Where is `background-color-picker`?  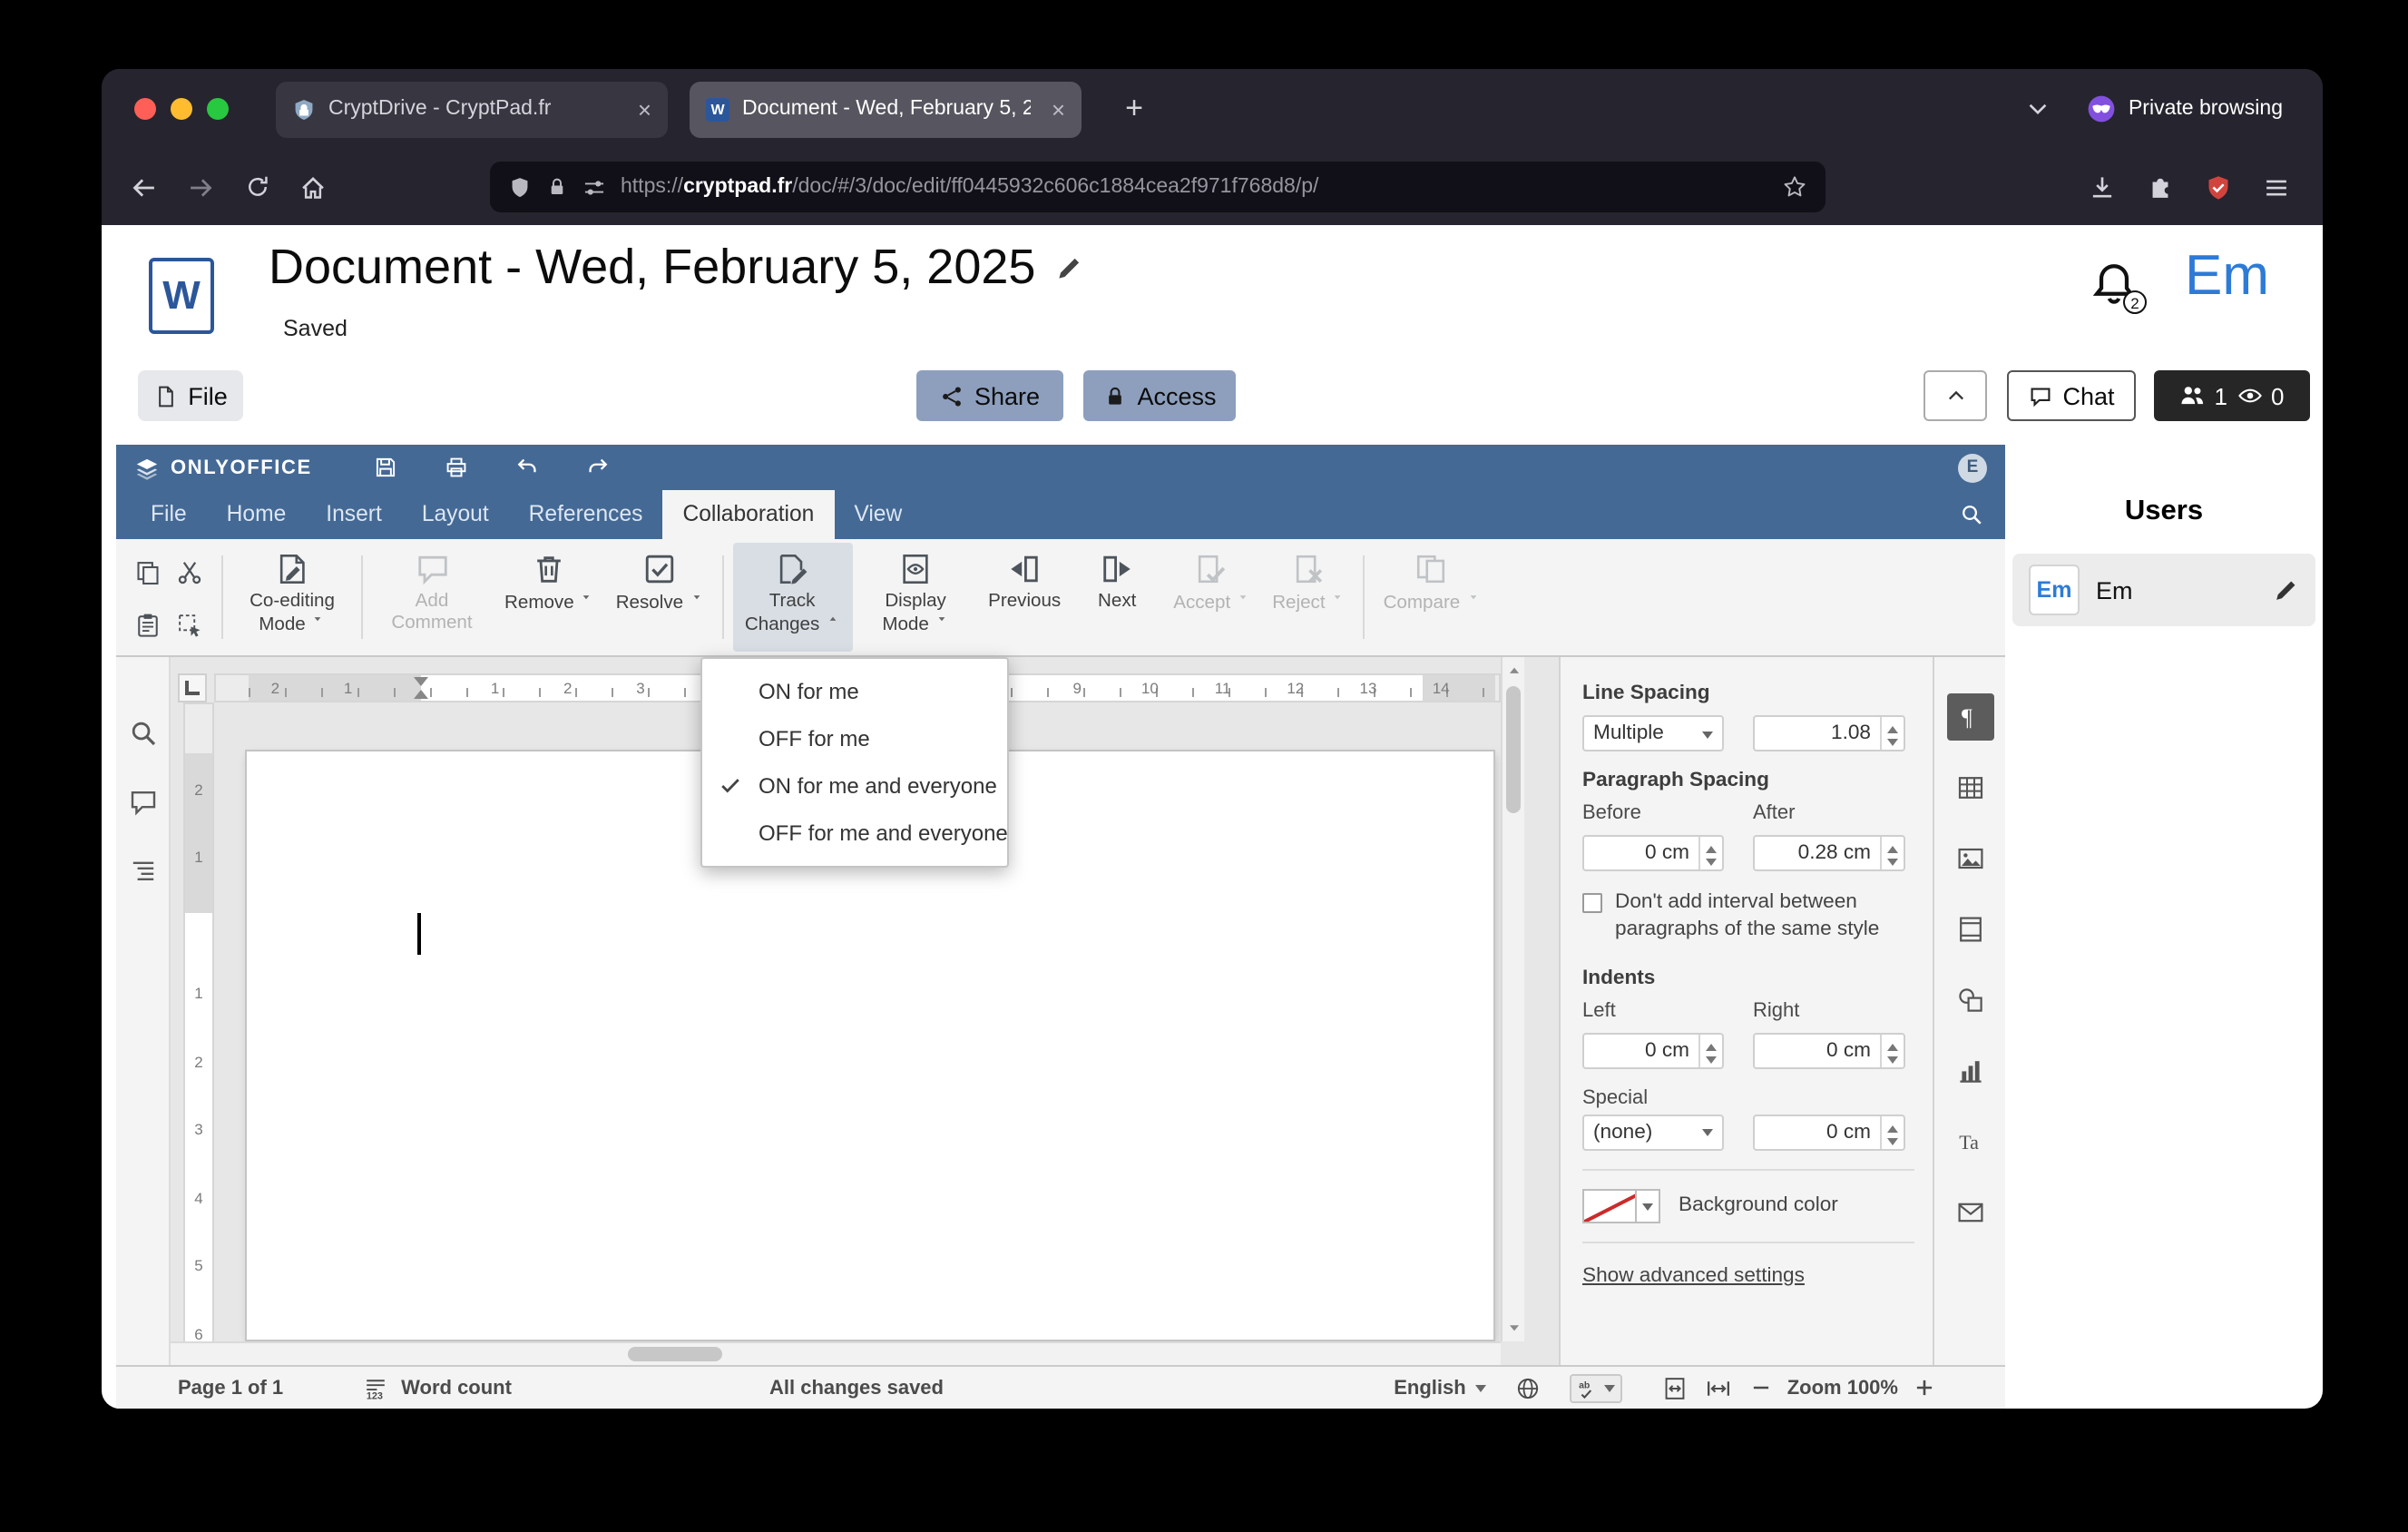
background-color-picker is located at coordinates (1621, 1205).